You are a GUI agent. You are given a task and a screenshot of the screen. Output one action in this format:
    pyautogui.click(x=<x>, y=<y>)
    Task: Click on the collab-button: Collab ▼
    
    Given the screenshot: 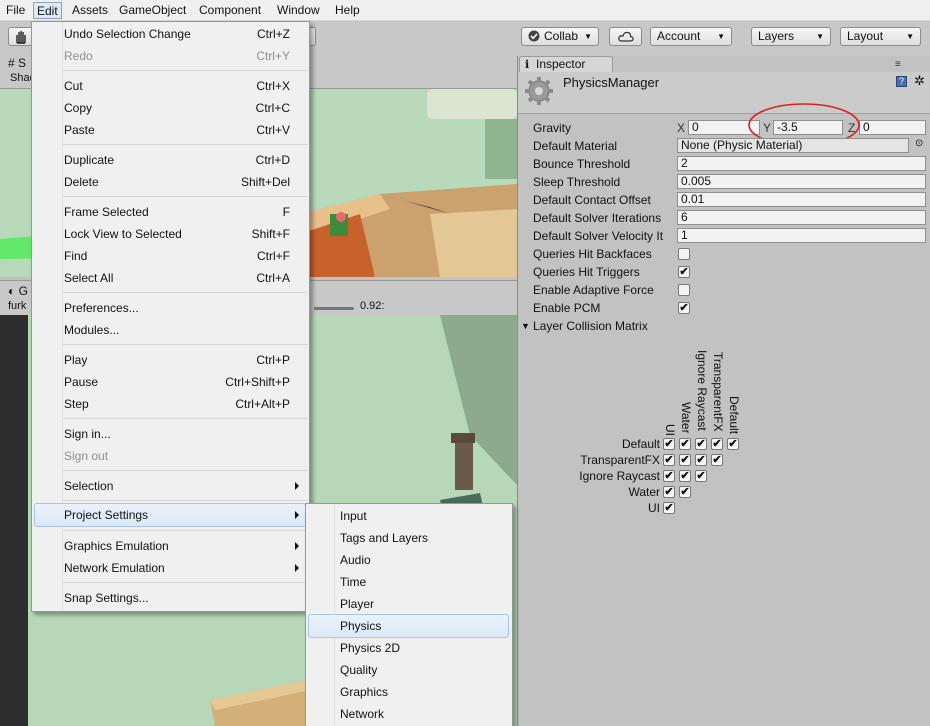 What is the action you would take?
    pyautogui.click(x=560, y=36)
    